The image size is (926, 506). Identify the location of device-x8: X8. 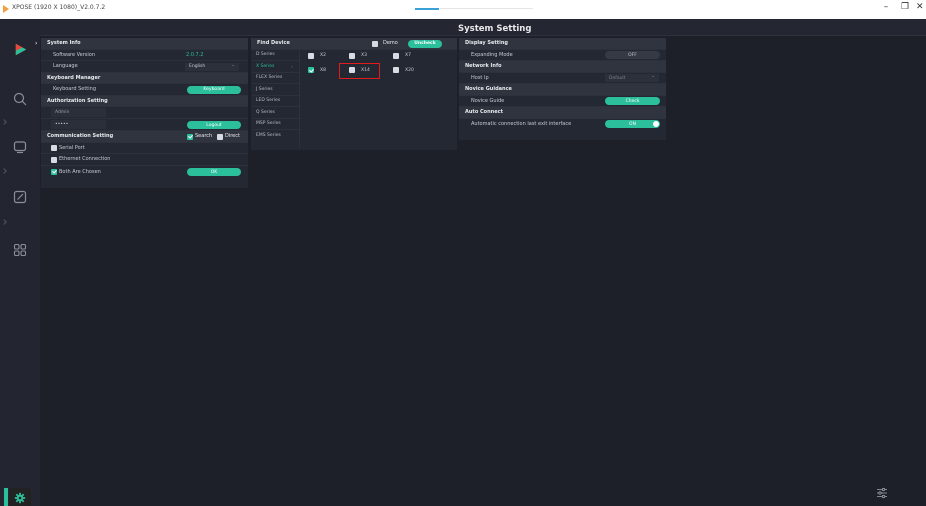
(317, 70).